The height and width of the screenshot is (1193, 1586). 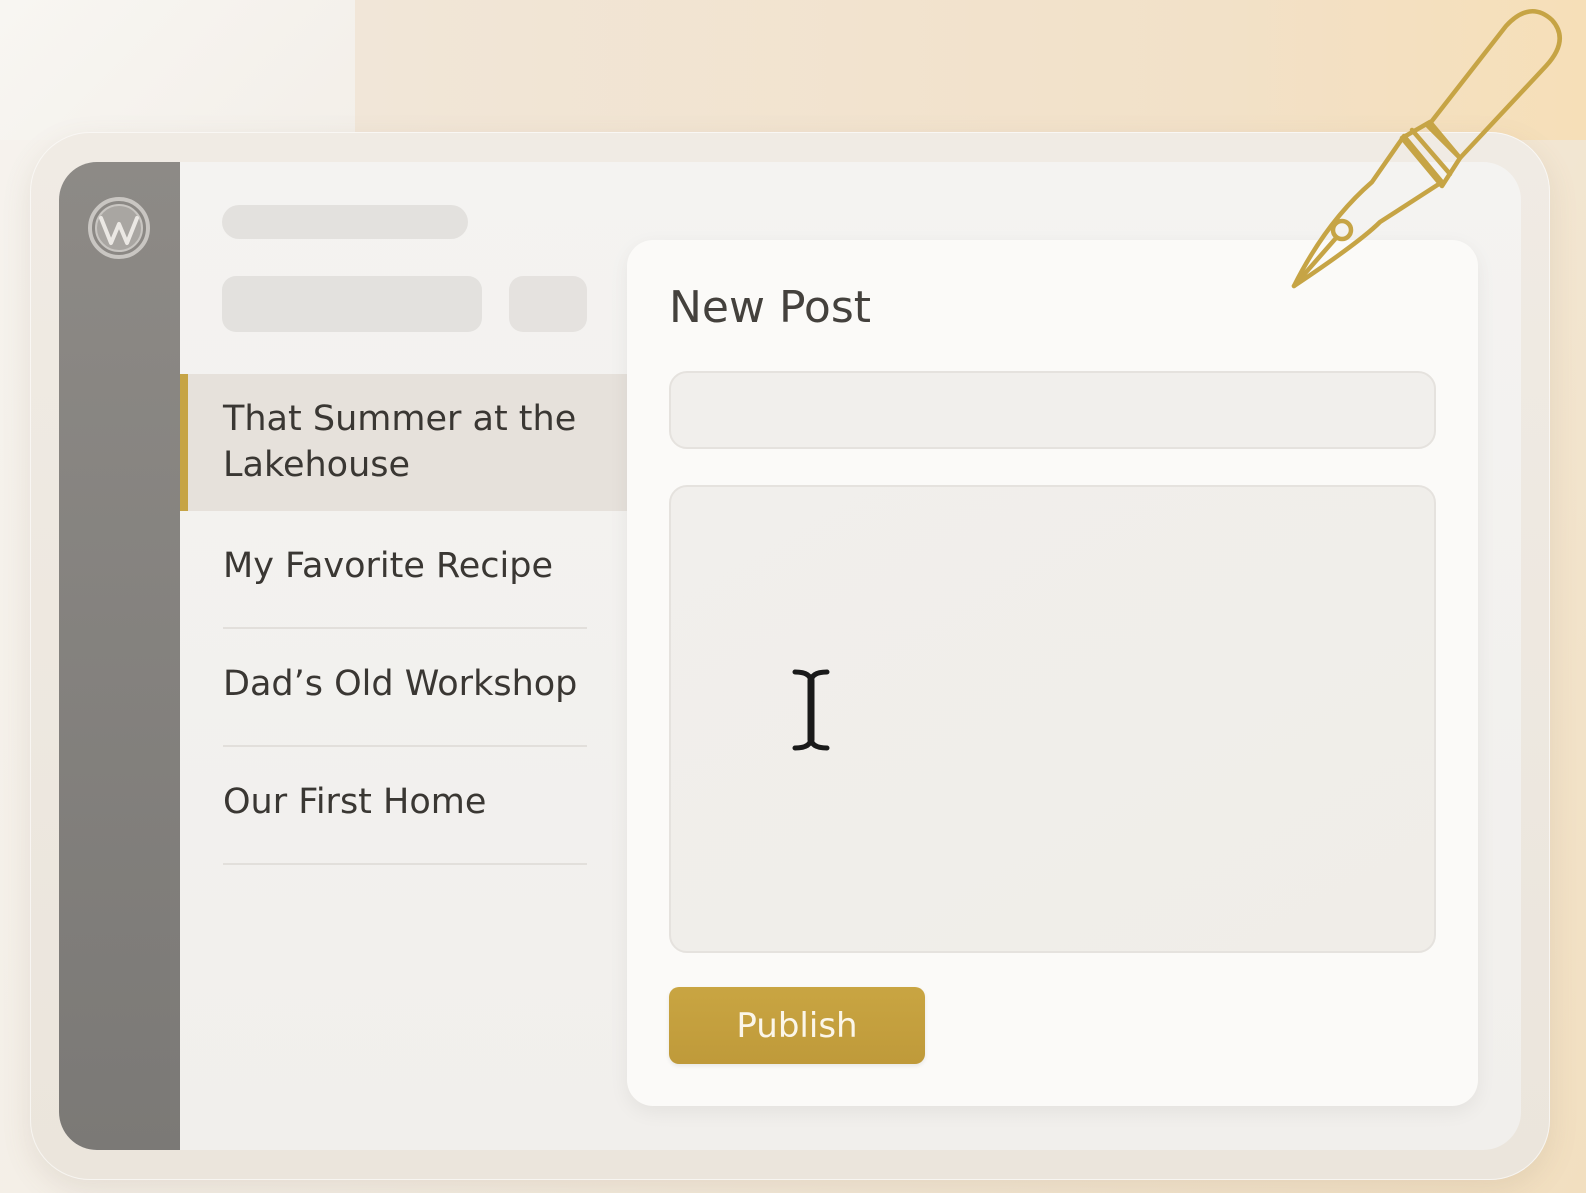 I want to click on post-list-item: My Favorite Recipe, so click(x=403, y=570).